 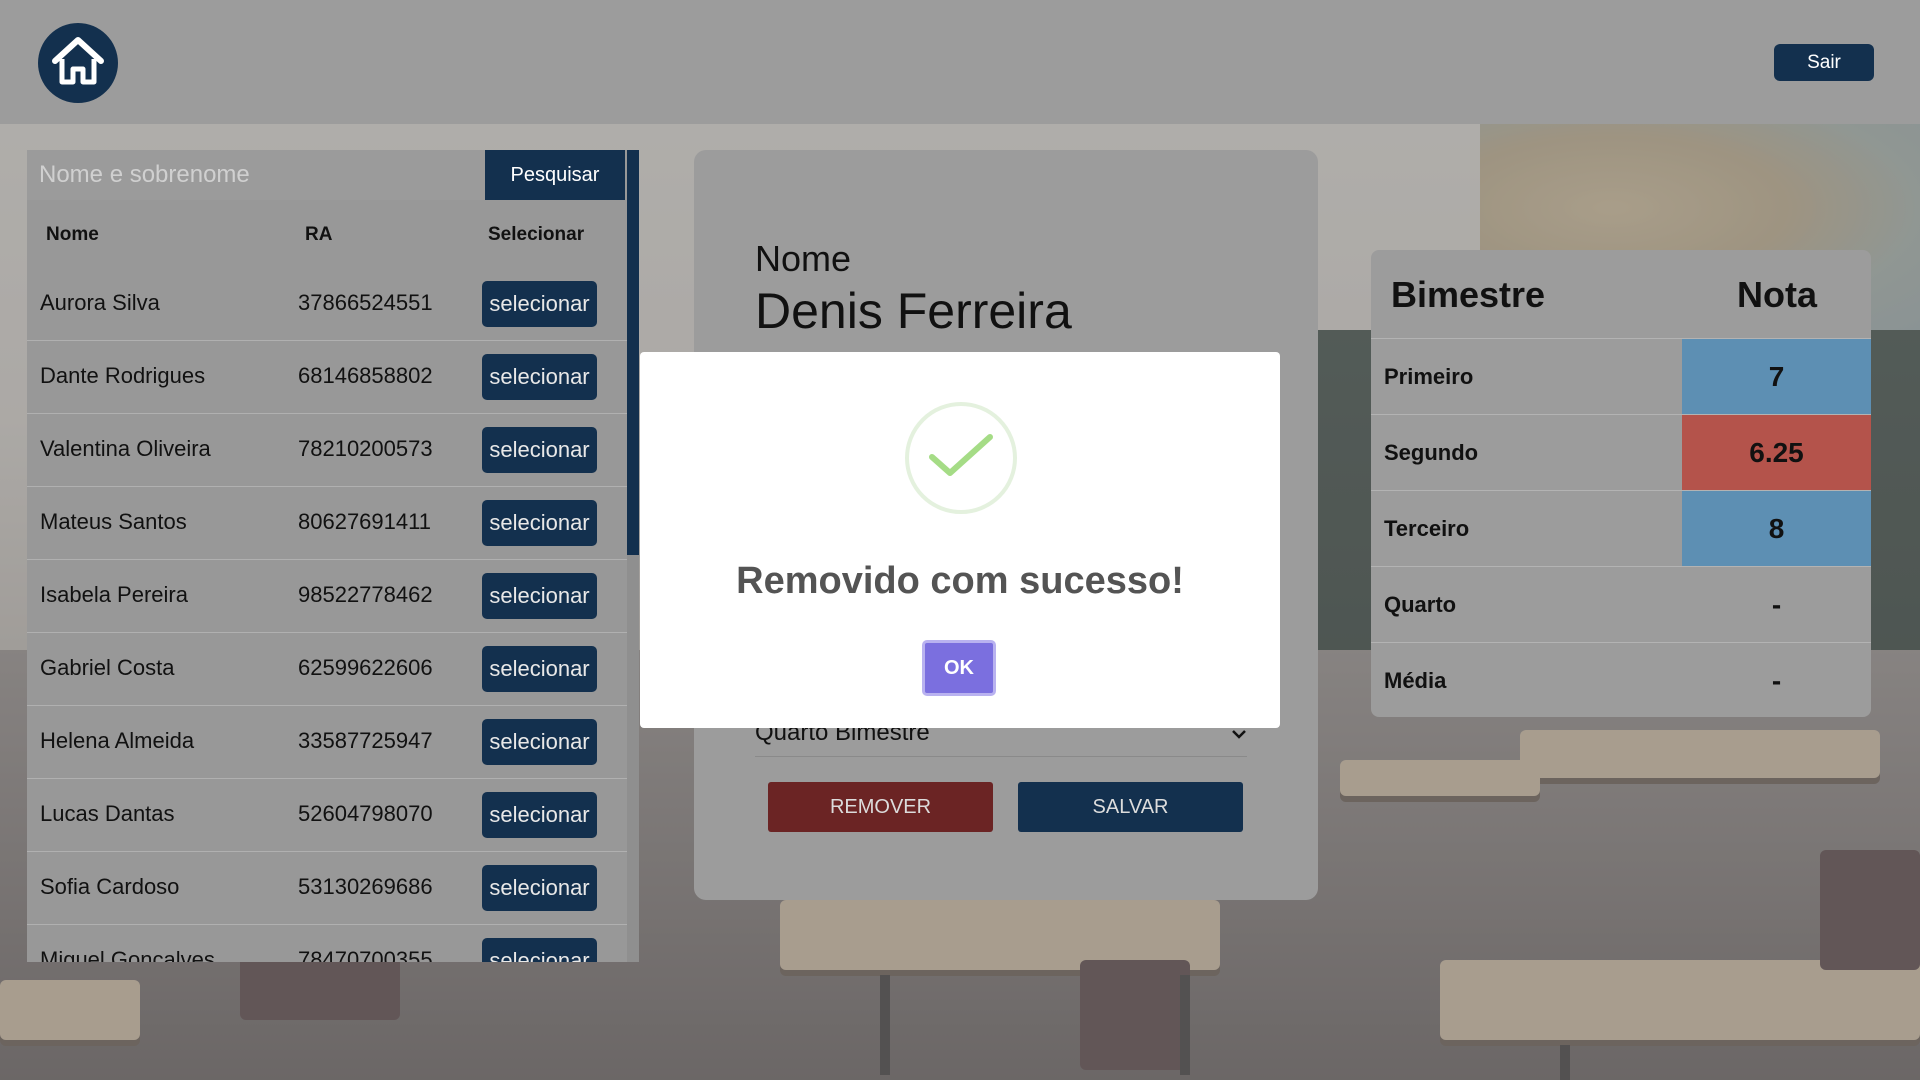 I want to click on table-row: Sofia Cardoso 53130269686 selecionar, so click(x=327, y=888).